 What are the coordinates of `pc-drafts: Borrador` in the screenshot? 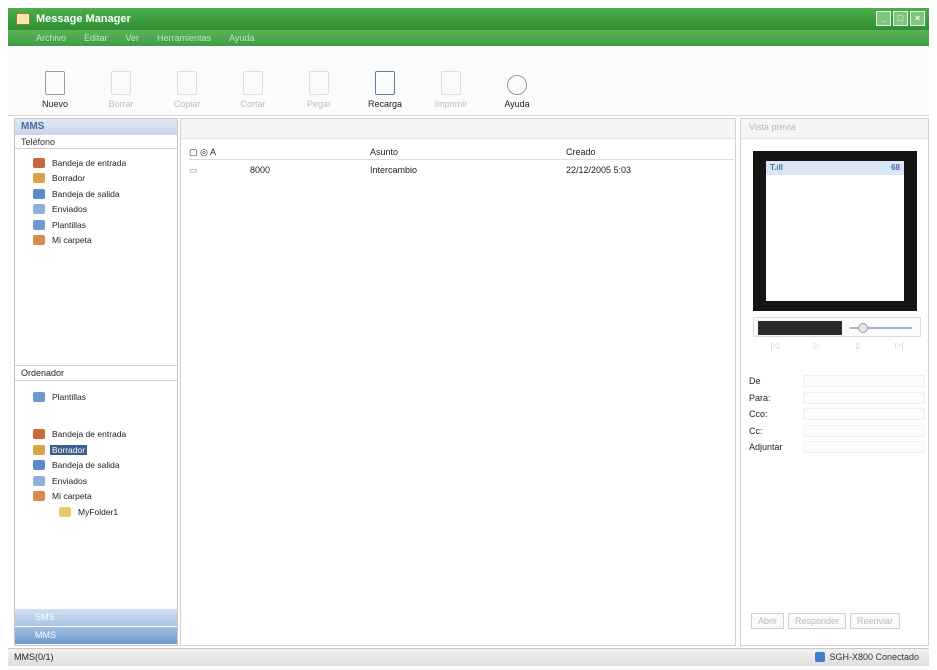 It's located at (80, 450).